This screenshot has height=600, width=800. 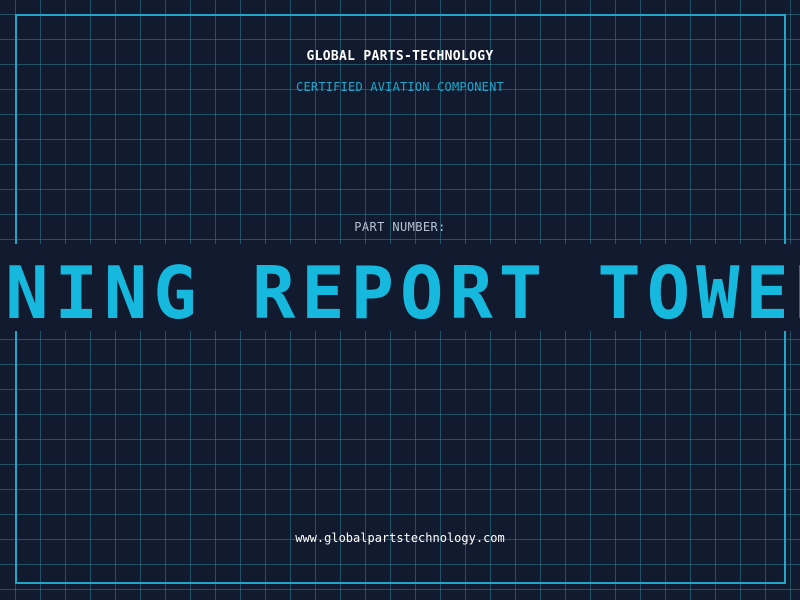 I want to click on company-name: GLOBAL PARTS-TECHNOLOGY, so click(x=400, y=56).